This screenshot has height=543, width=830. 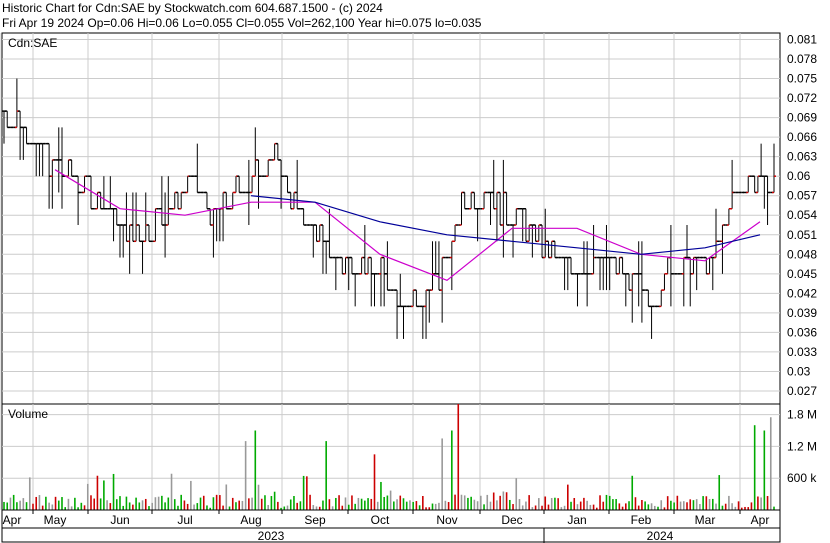 I want to click on month-label: Jan, so click(x=576, y=520).